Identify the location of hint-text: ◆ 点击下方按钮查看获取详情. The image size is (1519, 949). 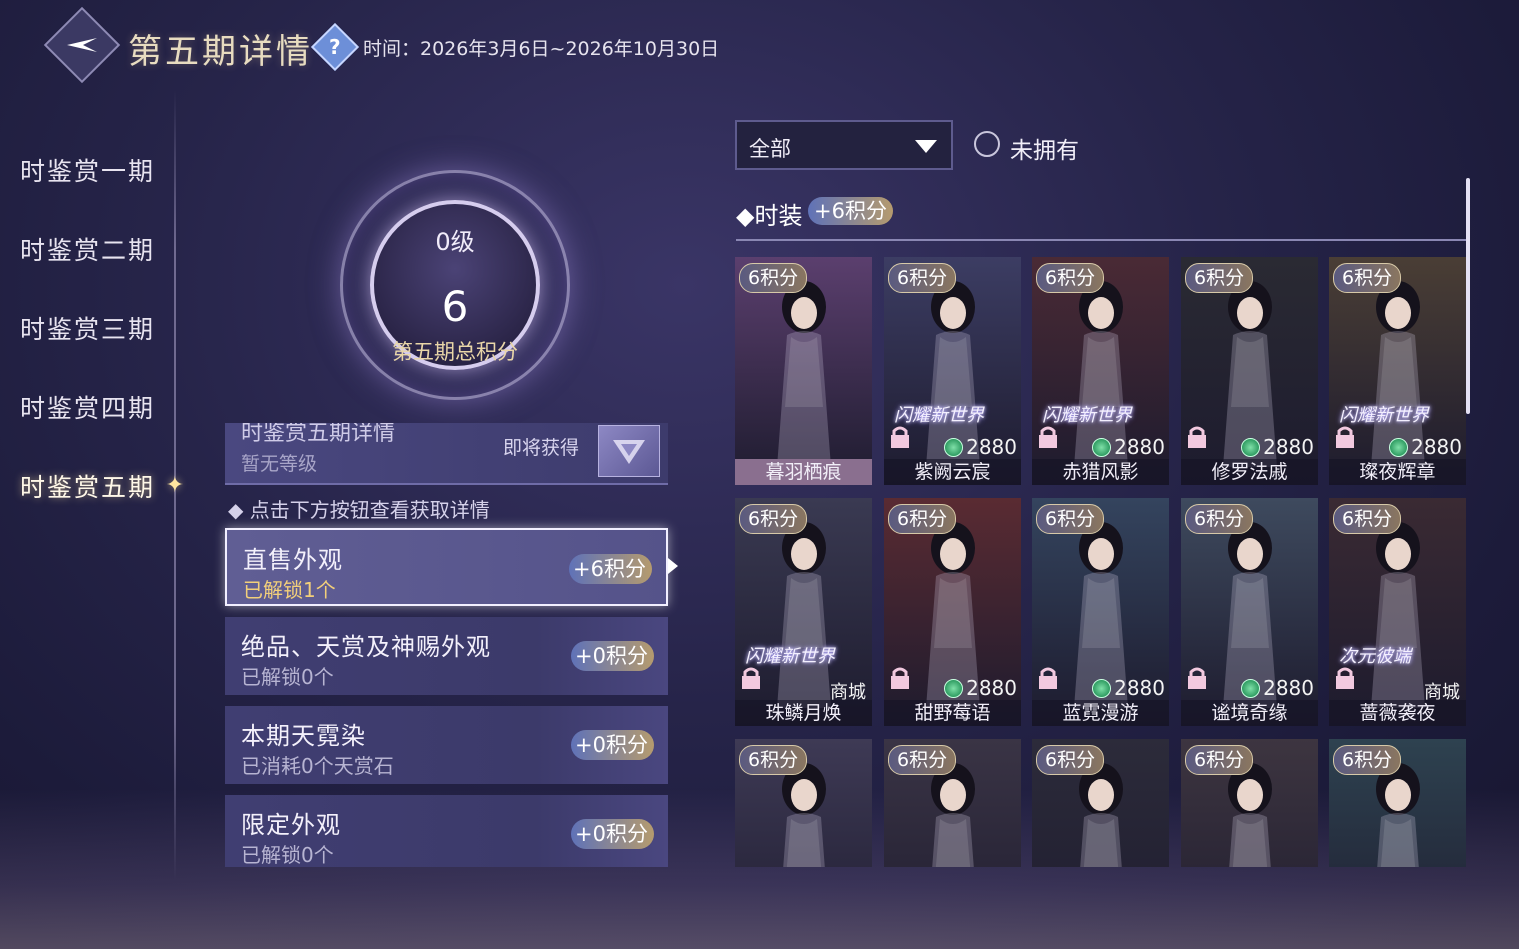
(359, 510).